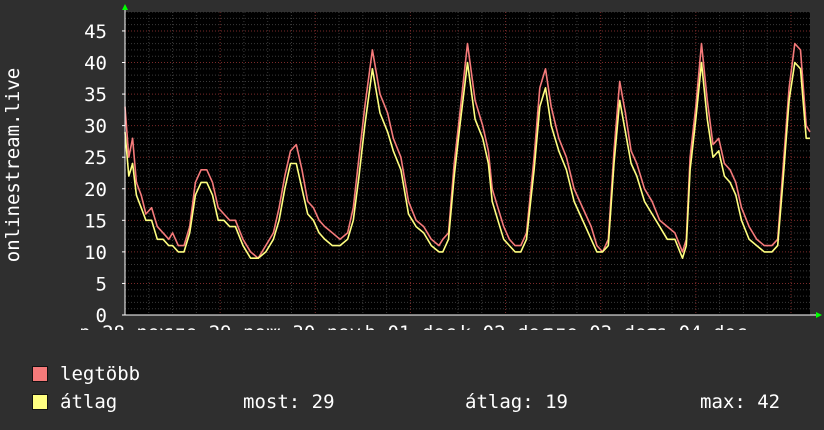  What do you see at coordinates (516, 402) in the screenshot?
I see `stat-average: átlag: 19` at bounding box center [516, 402].